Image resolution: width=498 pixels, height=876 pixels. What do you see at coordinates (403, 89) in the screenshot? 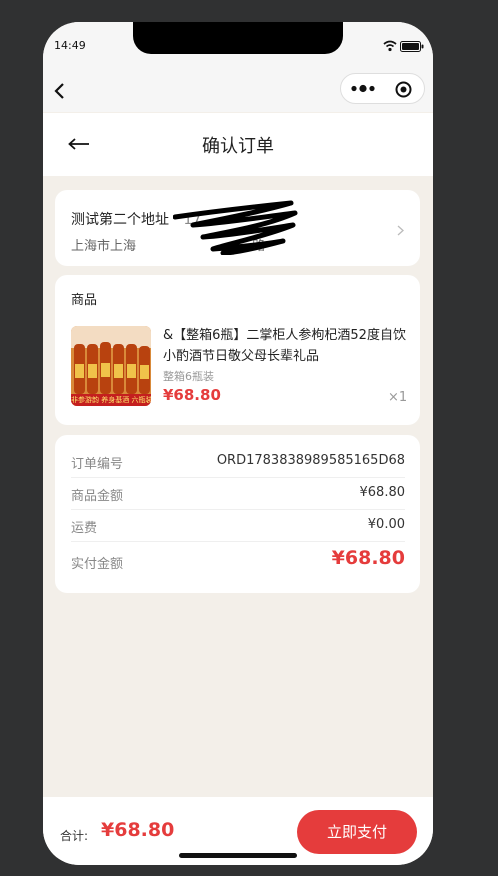
I see `target-circle-icon` at bounding box center [403, 89].